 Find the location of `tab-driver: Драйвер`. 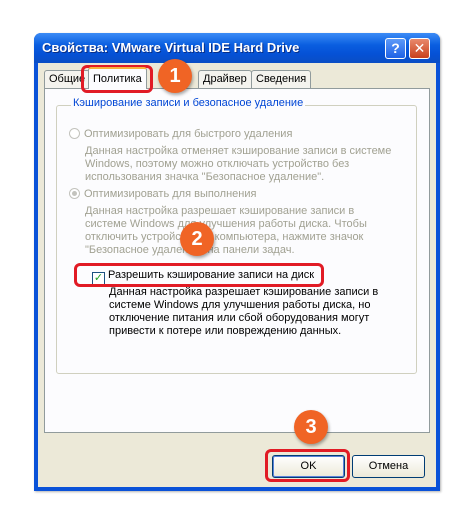

tab-driver: Драйвер is located at coordinates (225, 79).